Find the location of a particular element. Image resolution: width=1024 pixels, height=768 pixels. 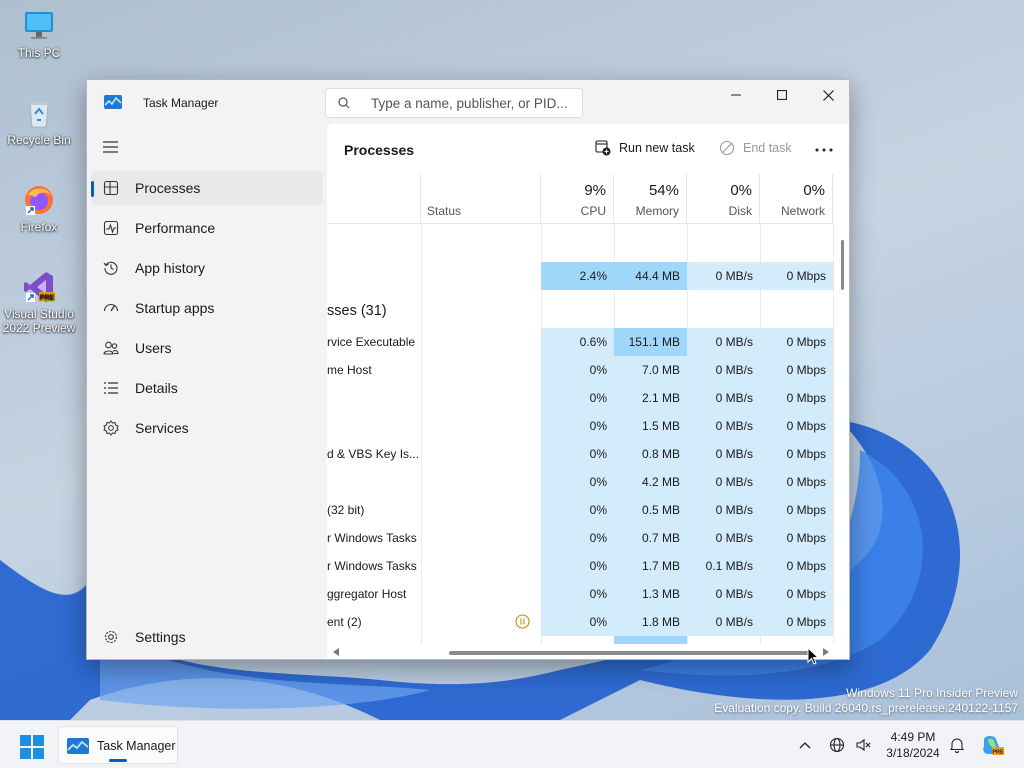

table-row: ggregator Host 0% 1.3 MB 0 MB/s 0 Mbps is located at coordinates (580, 594).